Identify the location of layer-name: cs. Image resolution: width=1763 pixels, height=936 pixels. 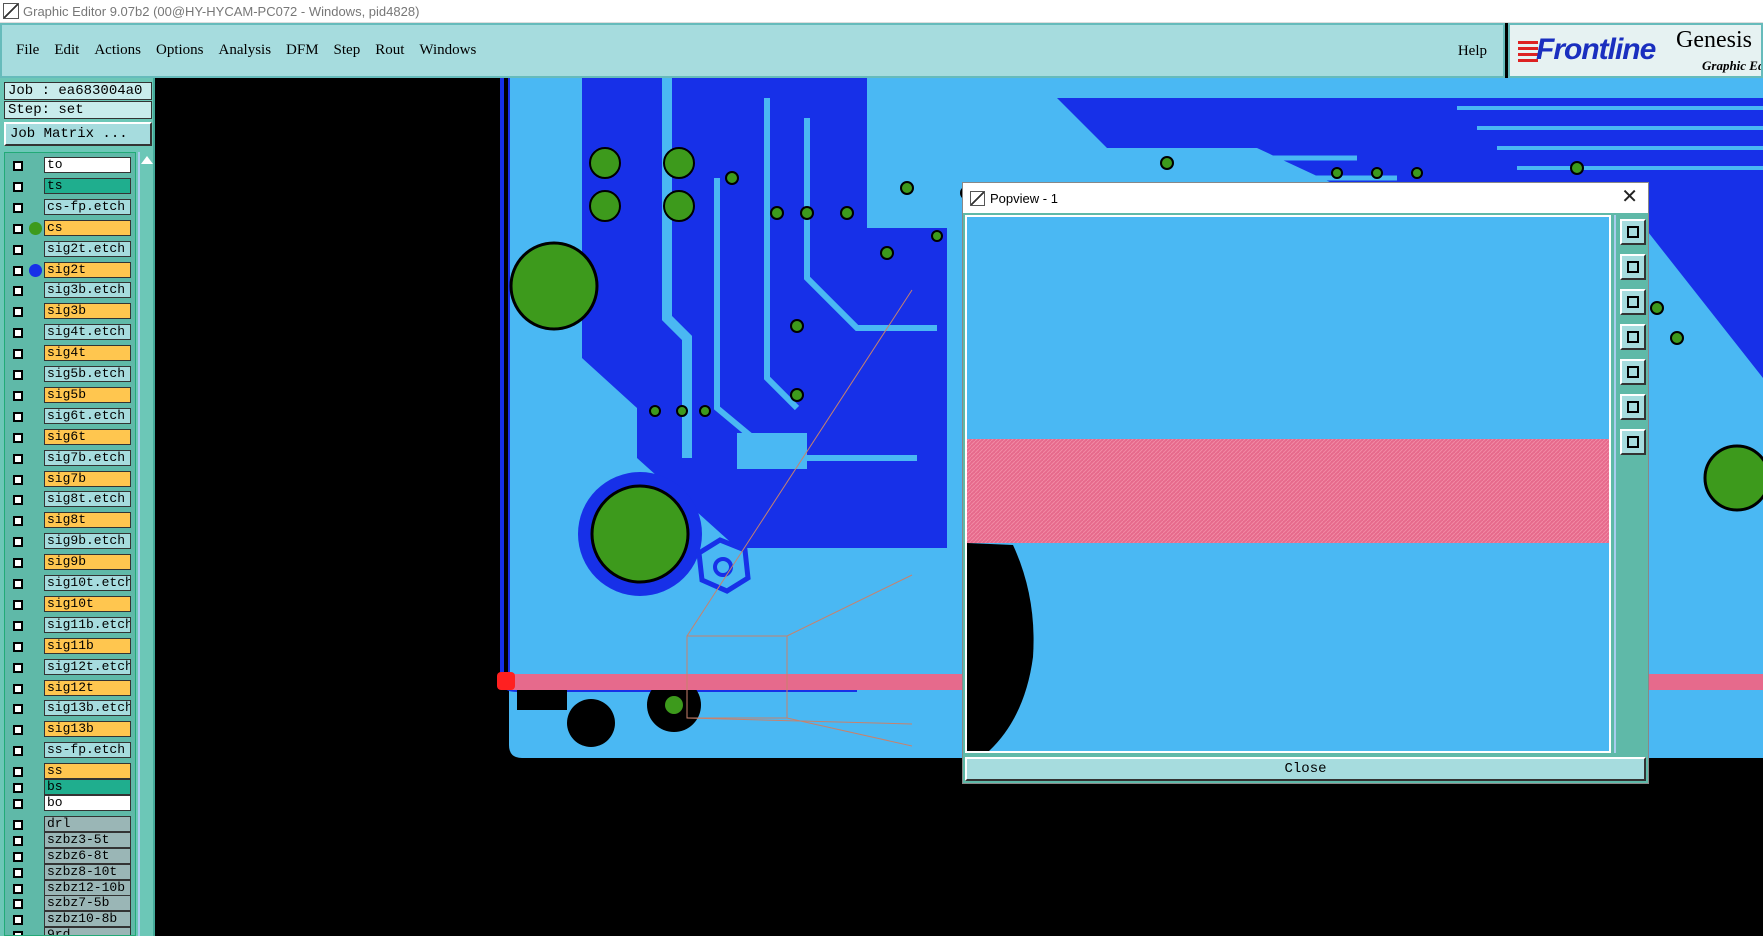
(87, 228).